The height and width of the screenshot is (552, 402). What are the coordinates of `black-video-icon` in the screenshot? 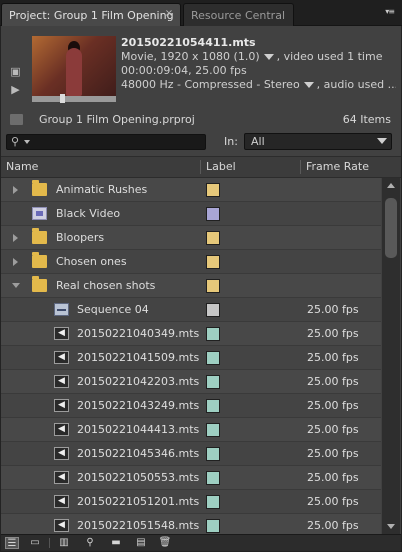 It's located at (39, 213).